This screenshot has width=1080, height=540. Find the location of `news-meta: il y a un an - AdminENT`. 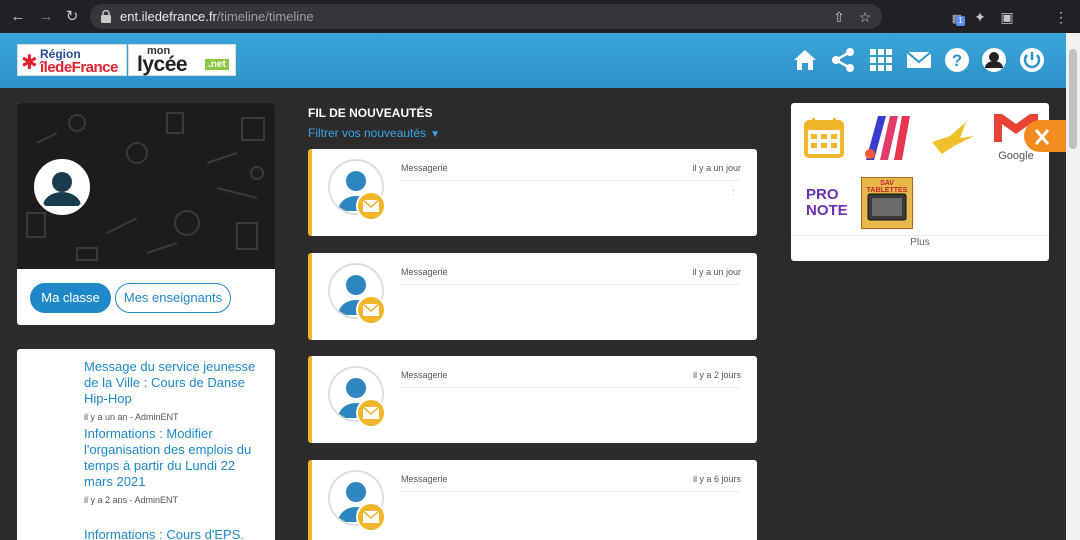

news-meta: il y a un an - AdminENT is located at coordinates (131, 417).